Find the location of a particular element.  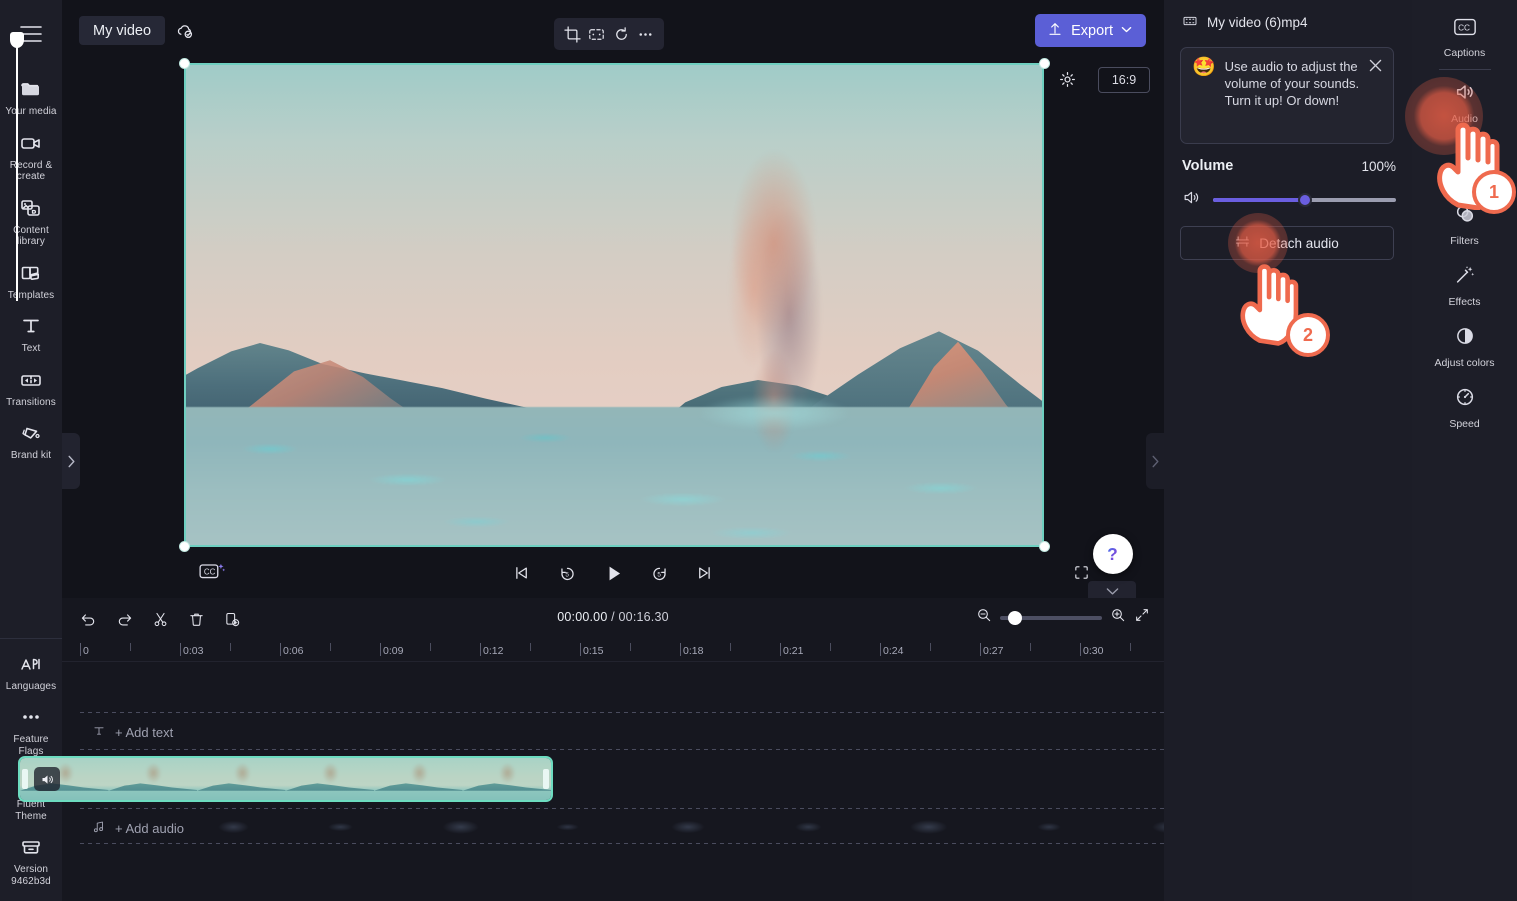

forward-5-icon: 5 is located at coordinates (659, 573).